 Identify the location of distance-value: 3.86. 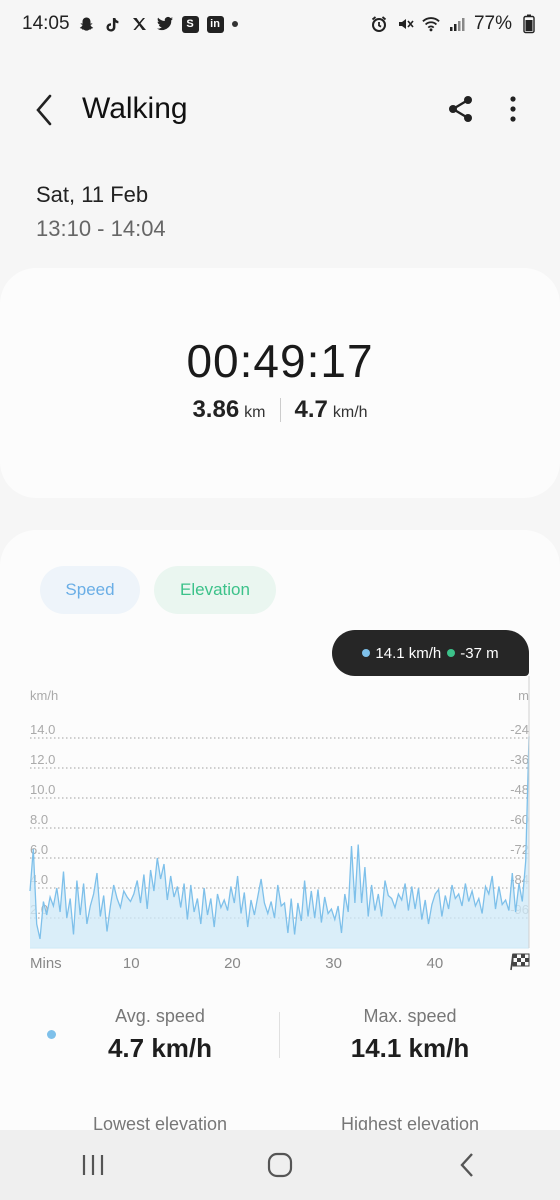
(216, 409).